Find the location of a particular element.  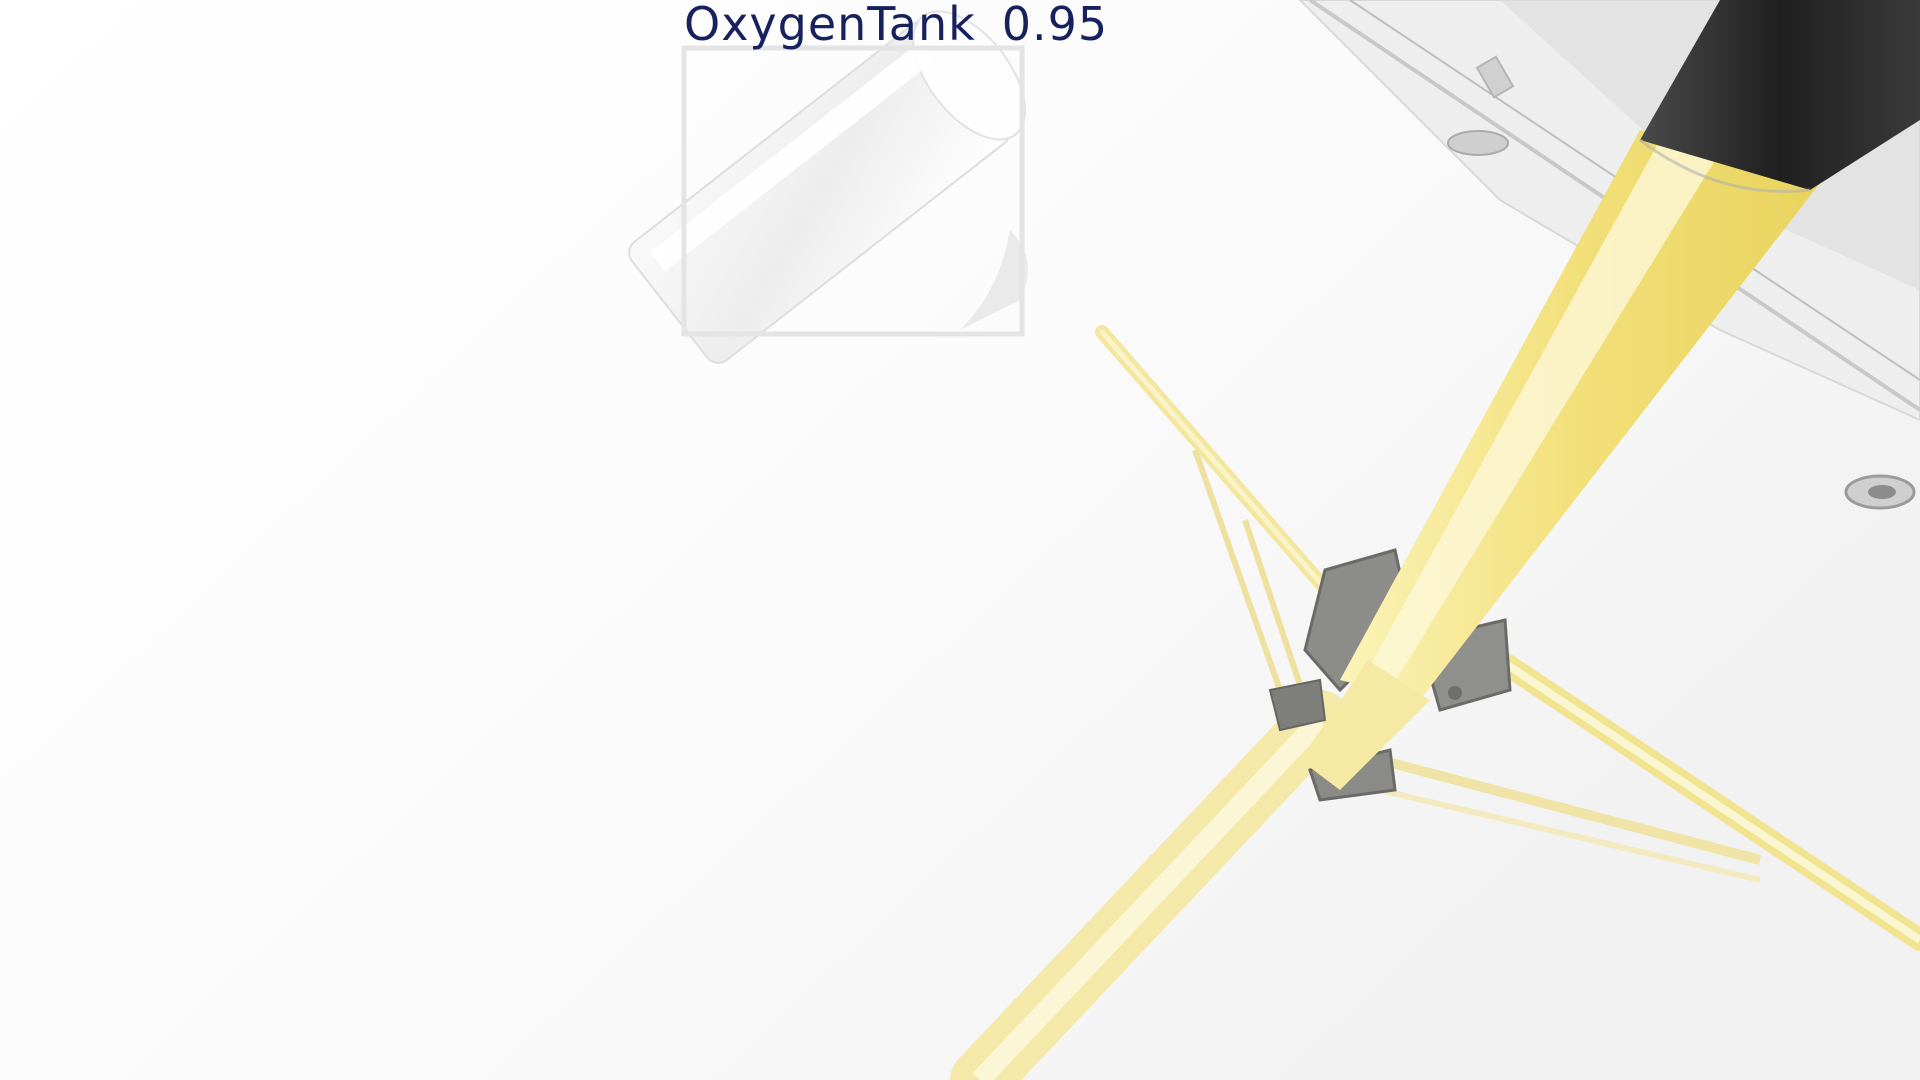

detection-confidence: 0.95 is located at coordinates (1055, 25).